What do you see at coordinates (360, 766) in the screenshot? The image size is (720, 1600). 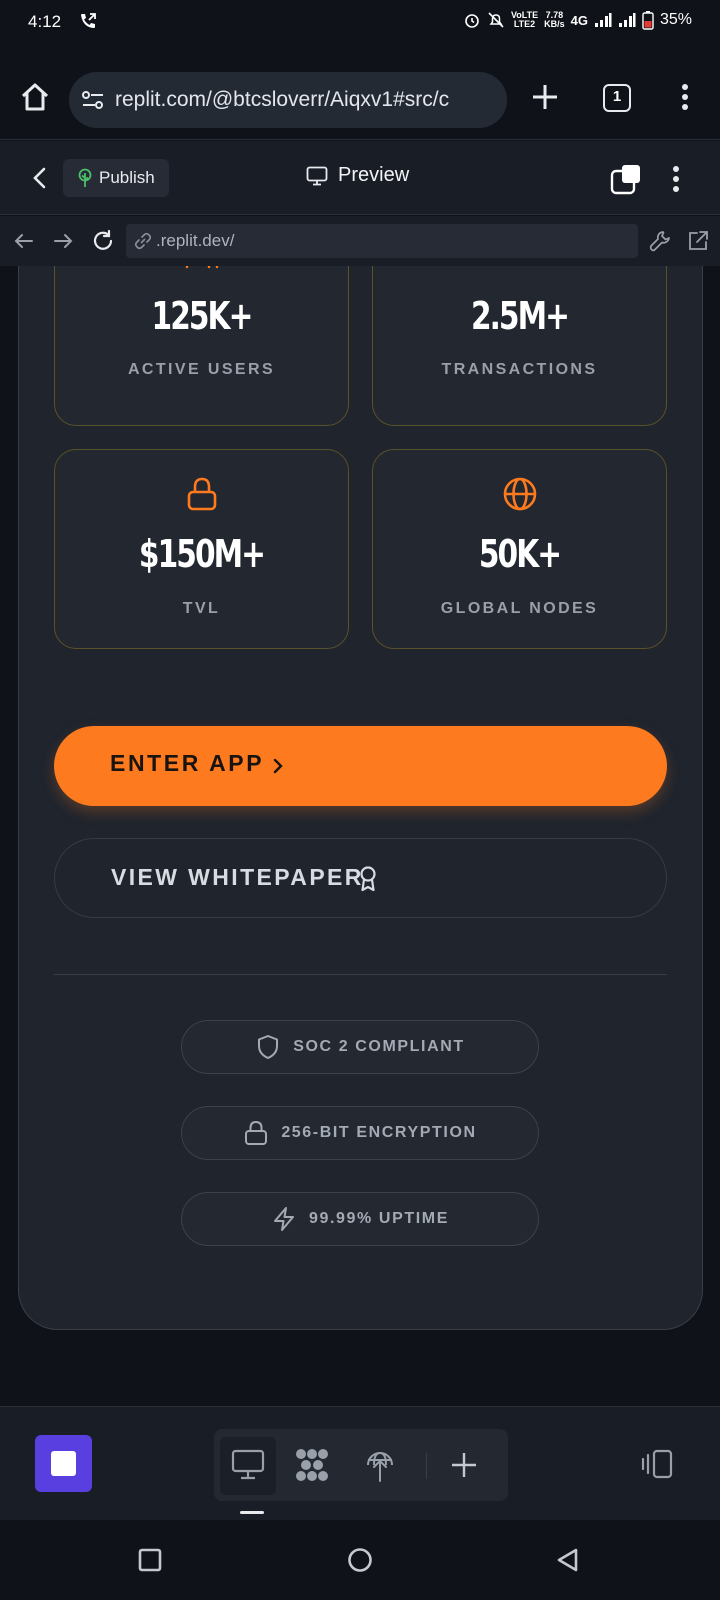 I see `enter-app-button: ENTER APP` at bounding box center [360, 766].